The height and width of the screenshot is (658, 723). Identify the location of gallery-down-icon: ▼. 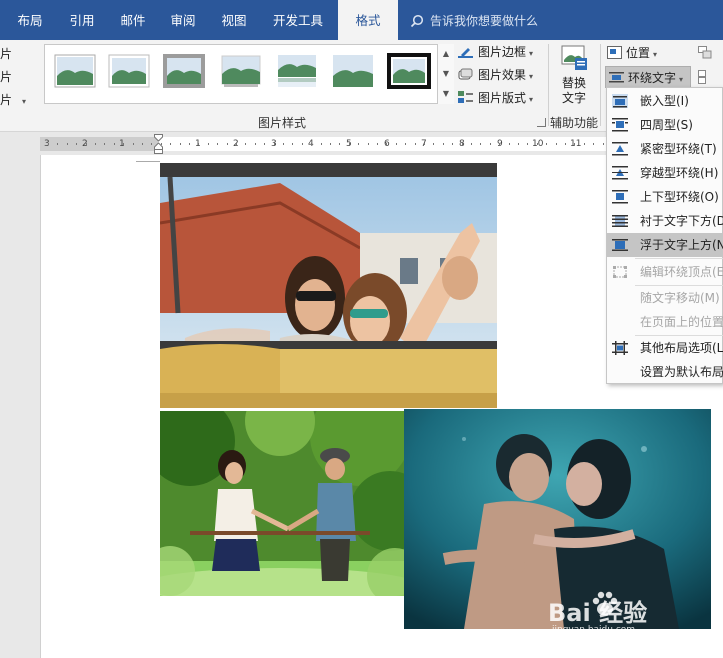
(446, 74).